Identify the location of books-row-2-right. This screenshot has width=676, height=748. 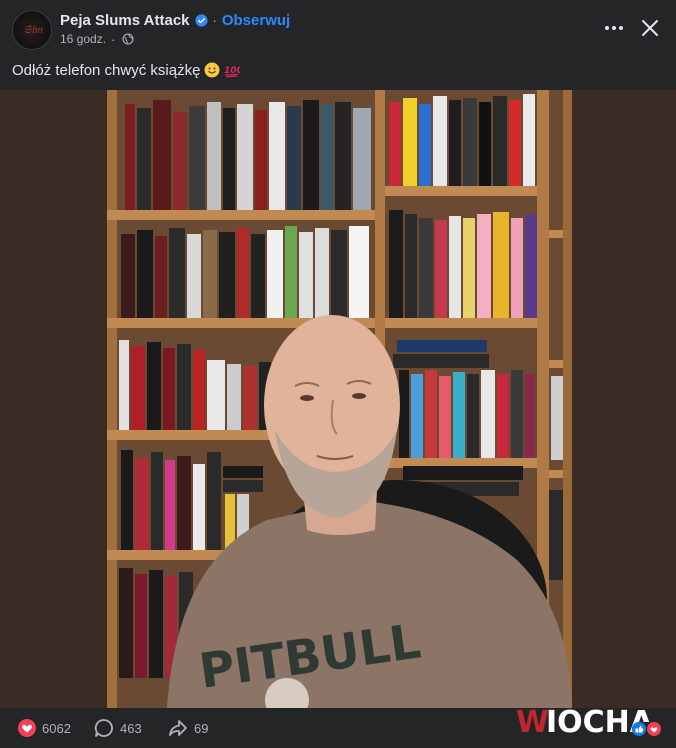
(463, 264).